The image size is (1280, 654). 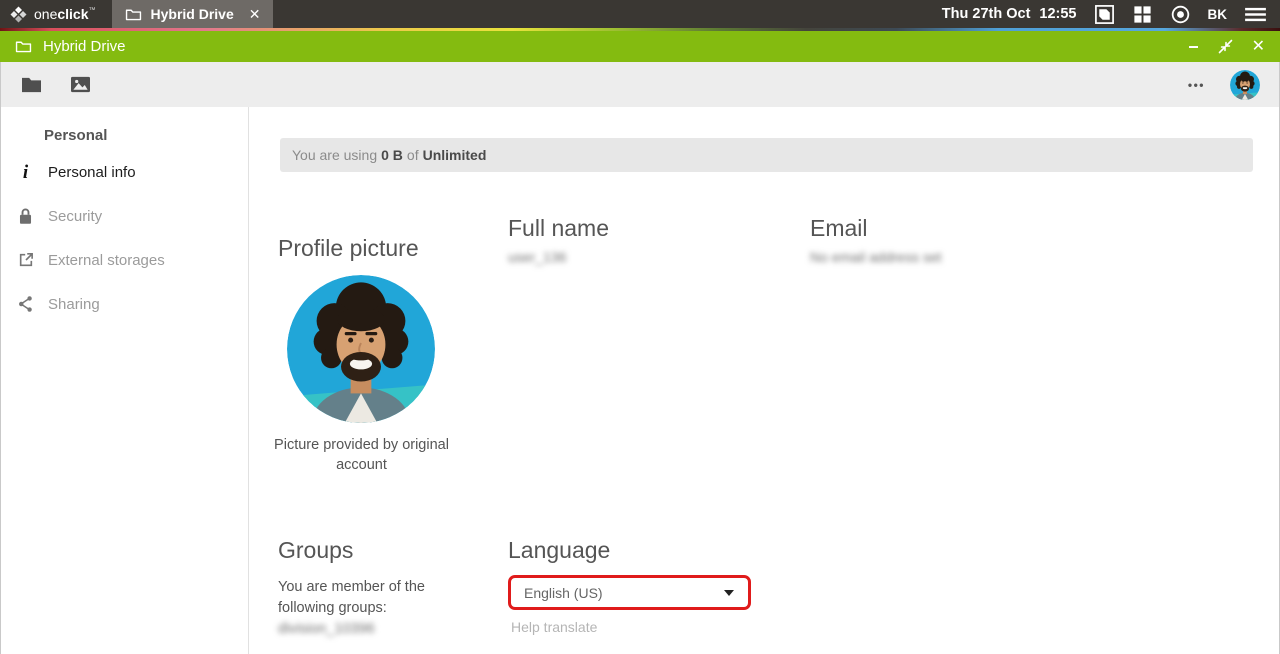 I want to click on profile-picture-heading: Profile picture, so click(x=348, y=248).